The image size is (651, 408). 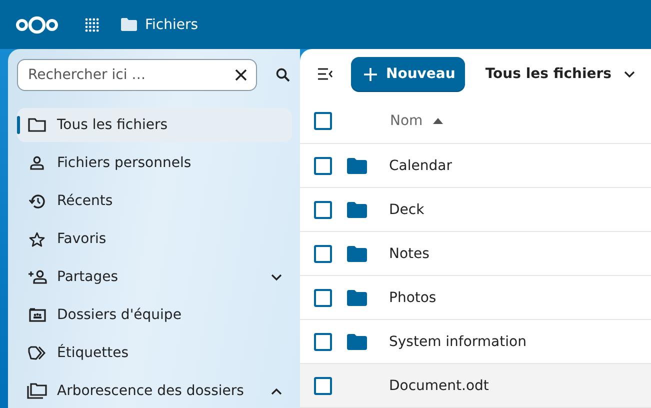 What do you see at coordinates (37, 239) in the screenshot?
I see `star-icon` at bounding box center [37, 239].